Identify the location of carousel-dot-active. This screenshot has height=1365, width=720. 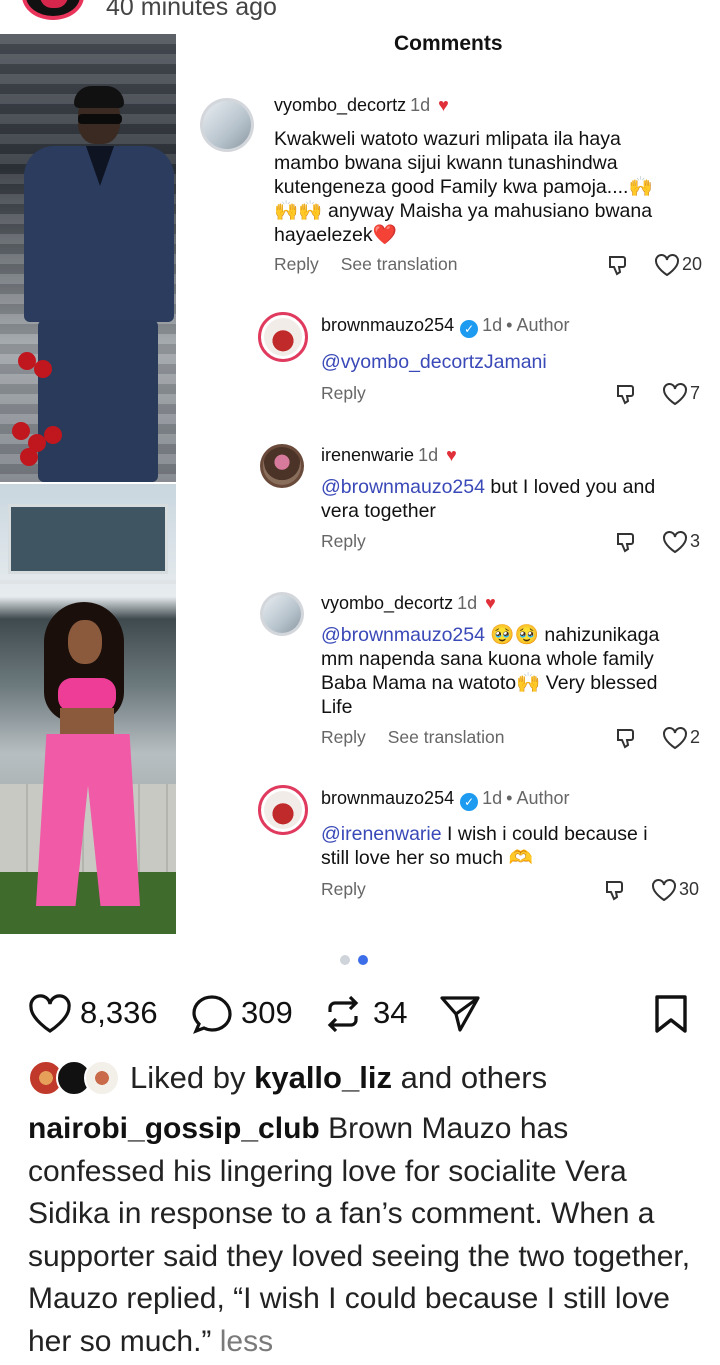
(363, 960).